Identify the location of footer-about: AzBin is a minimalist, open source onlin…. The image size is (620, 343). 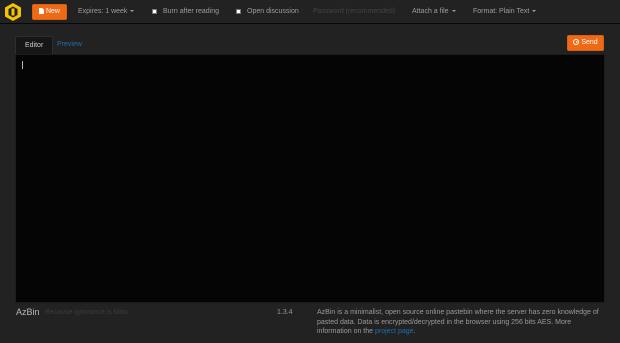
(462, 322).